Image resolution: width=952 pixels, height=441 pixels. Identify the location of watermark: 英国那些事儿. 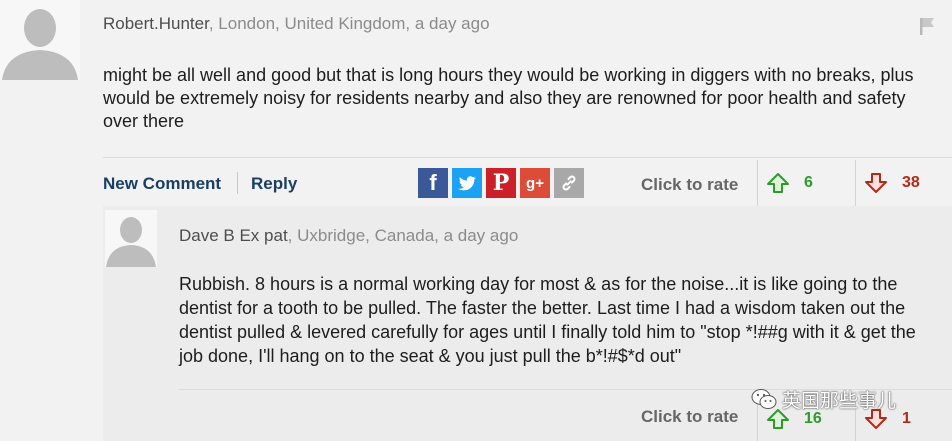
(823, 399).